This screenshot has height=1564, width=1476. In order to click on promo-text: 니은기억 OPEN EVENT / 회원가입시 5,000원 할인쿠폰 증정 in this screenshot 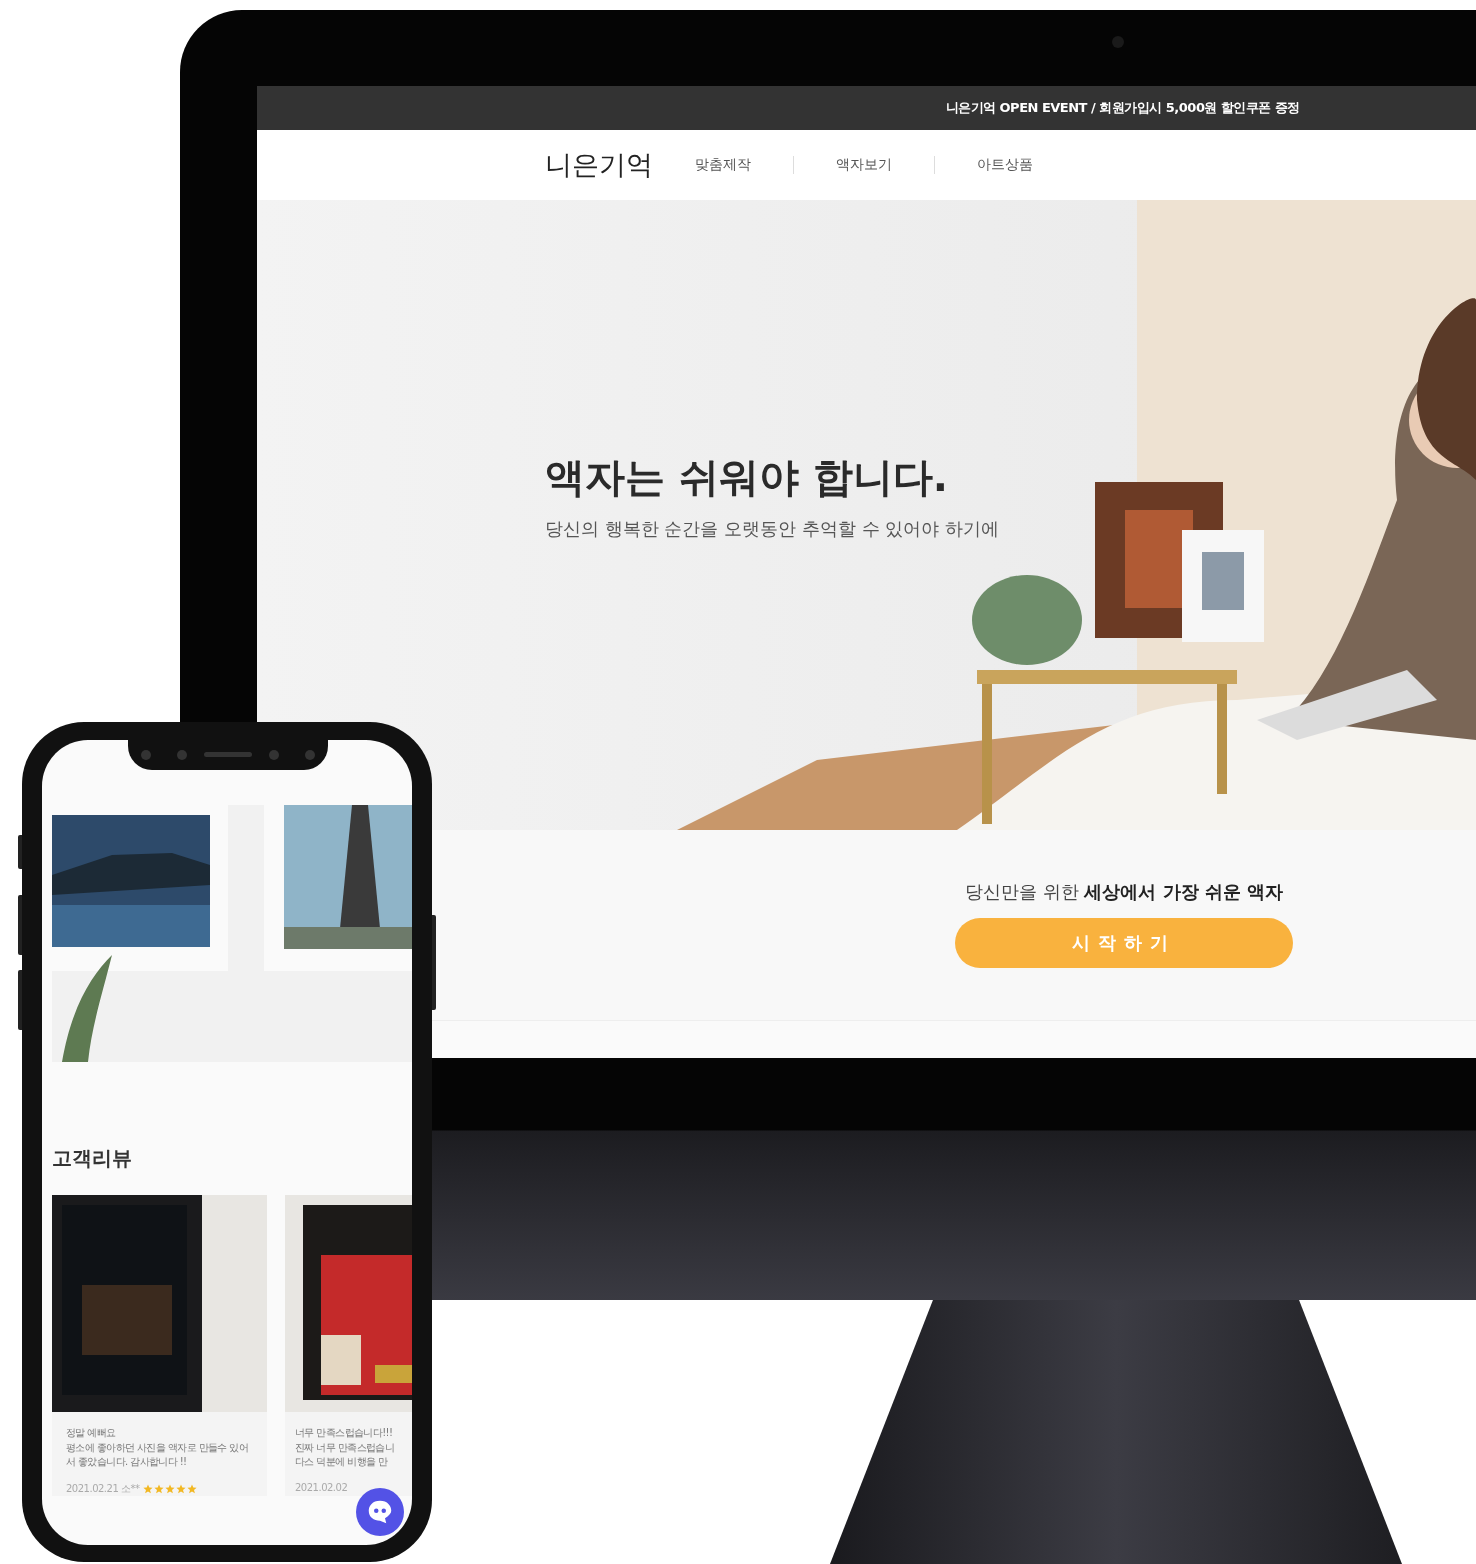, I will do `click(1122, 108)`.